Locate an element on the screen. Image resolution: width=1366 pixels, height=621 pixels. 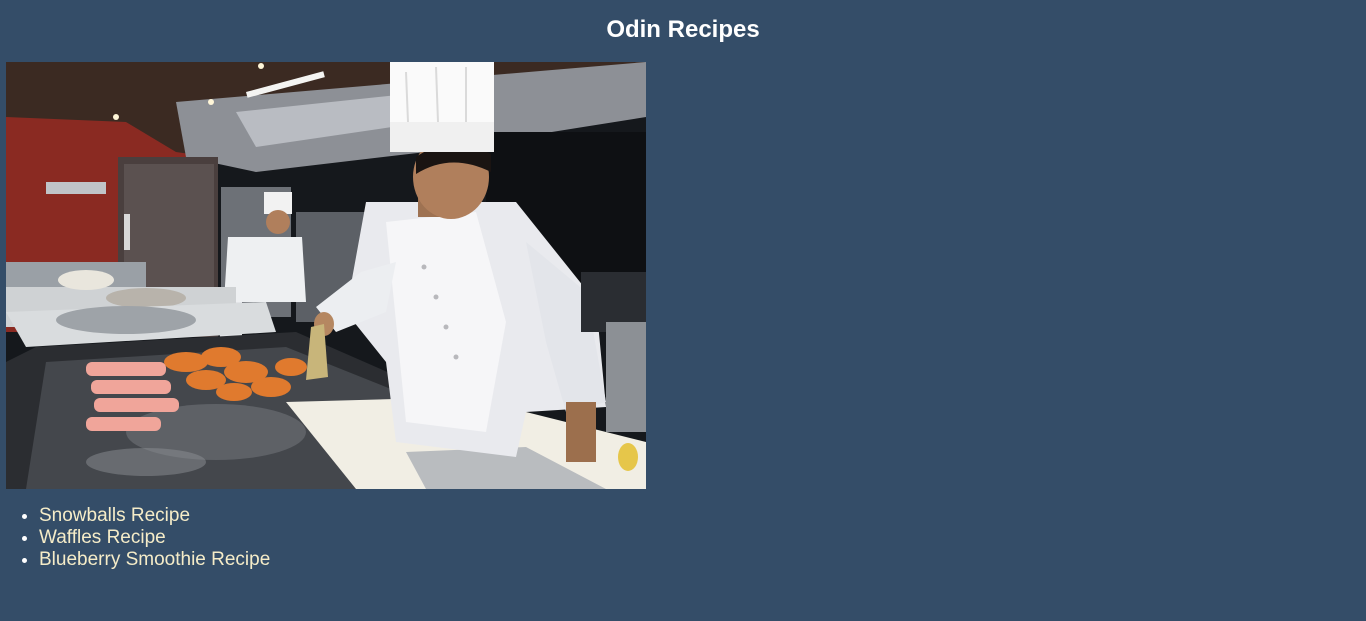
recipe-link-waffles: Waffles Recipe is located at coordinates (102, 537).